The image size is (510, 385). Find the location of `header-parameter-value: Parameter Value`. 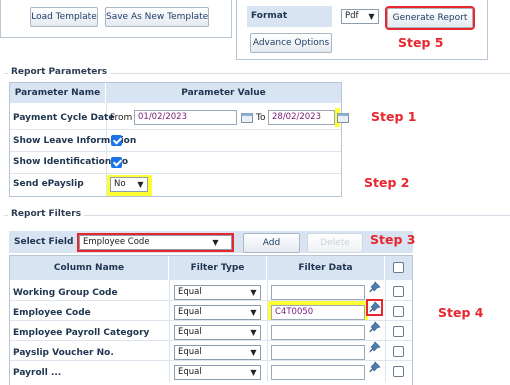

header-parameter-value: Parameter Value is located at coordinates (223, 93).